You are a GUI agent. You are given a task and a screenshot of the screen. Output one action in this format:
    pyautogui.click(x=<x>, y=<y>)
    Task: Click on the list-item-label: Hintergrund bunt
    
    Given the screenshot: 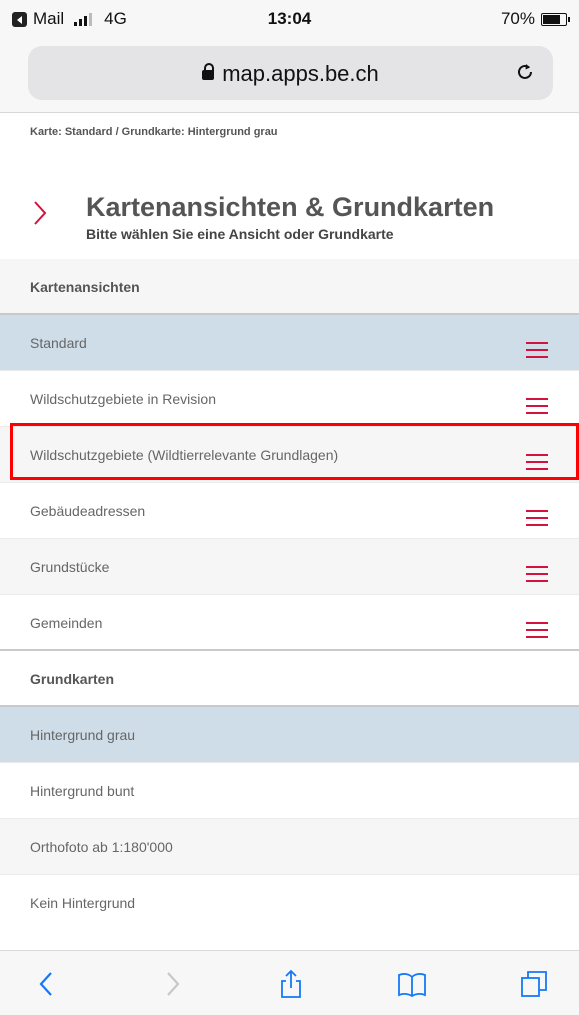 What is the action you would take?
    pyautogui.click(x=82, y=791)
    